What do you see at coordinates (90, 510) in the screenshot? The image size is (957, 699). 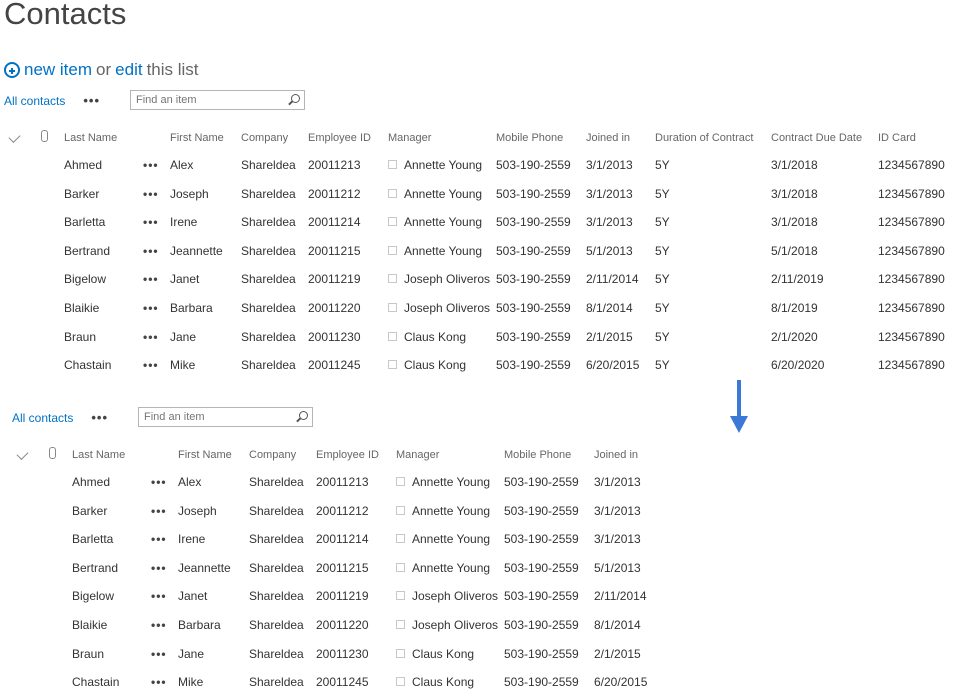 I see `cell-last: Barker` at bounding box center [90, 510].